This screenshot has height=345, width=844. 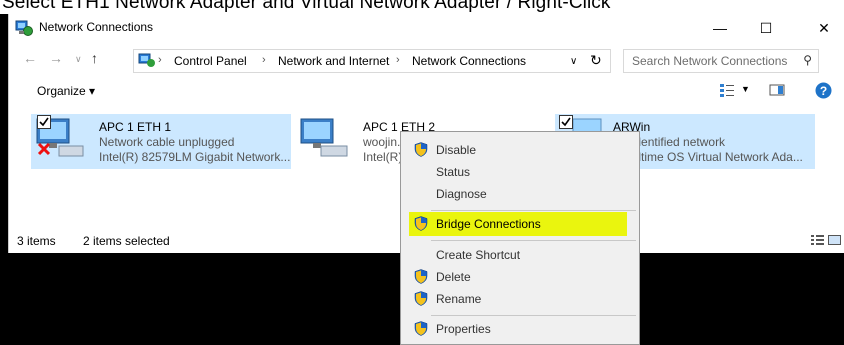 What do you see at coordinates (24, 28) in the screenshot?
I see `network-connections-icon` at bounding box center [24, 28].